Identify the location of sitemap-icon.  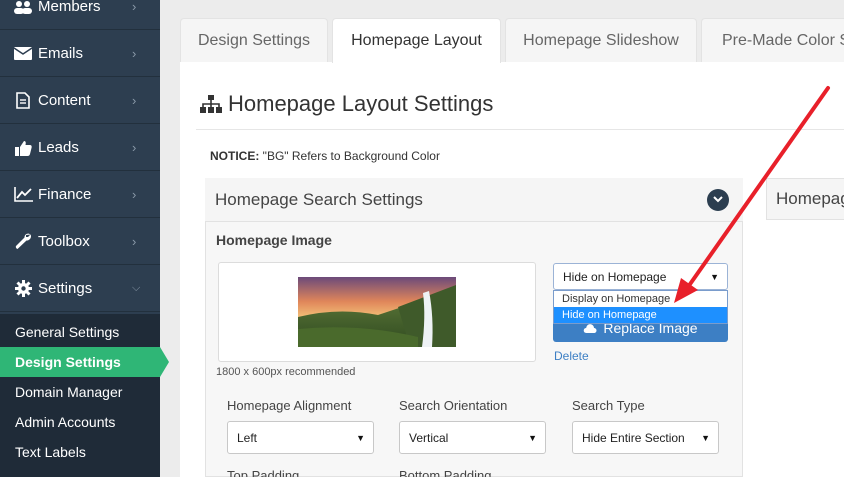
(211, 104).